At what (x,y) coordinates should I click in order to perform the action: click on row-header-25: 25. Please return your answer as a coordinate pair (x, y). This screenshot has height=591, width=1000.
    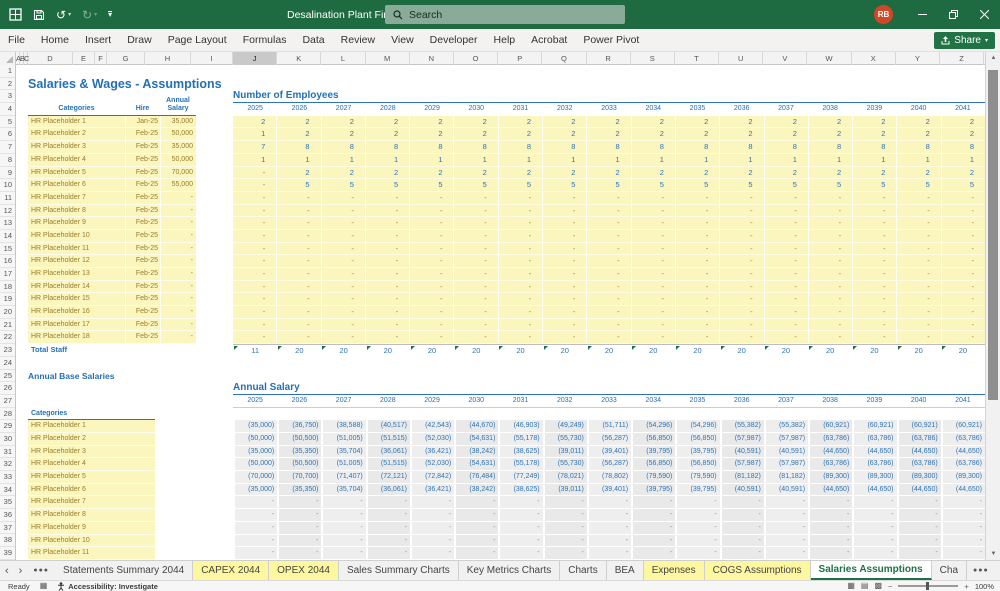
    Looking at the image, I should click on (7, 376).